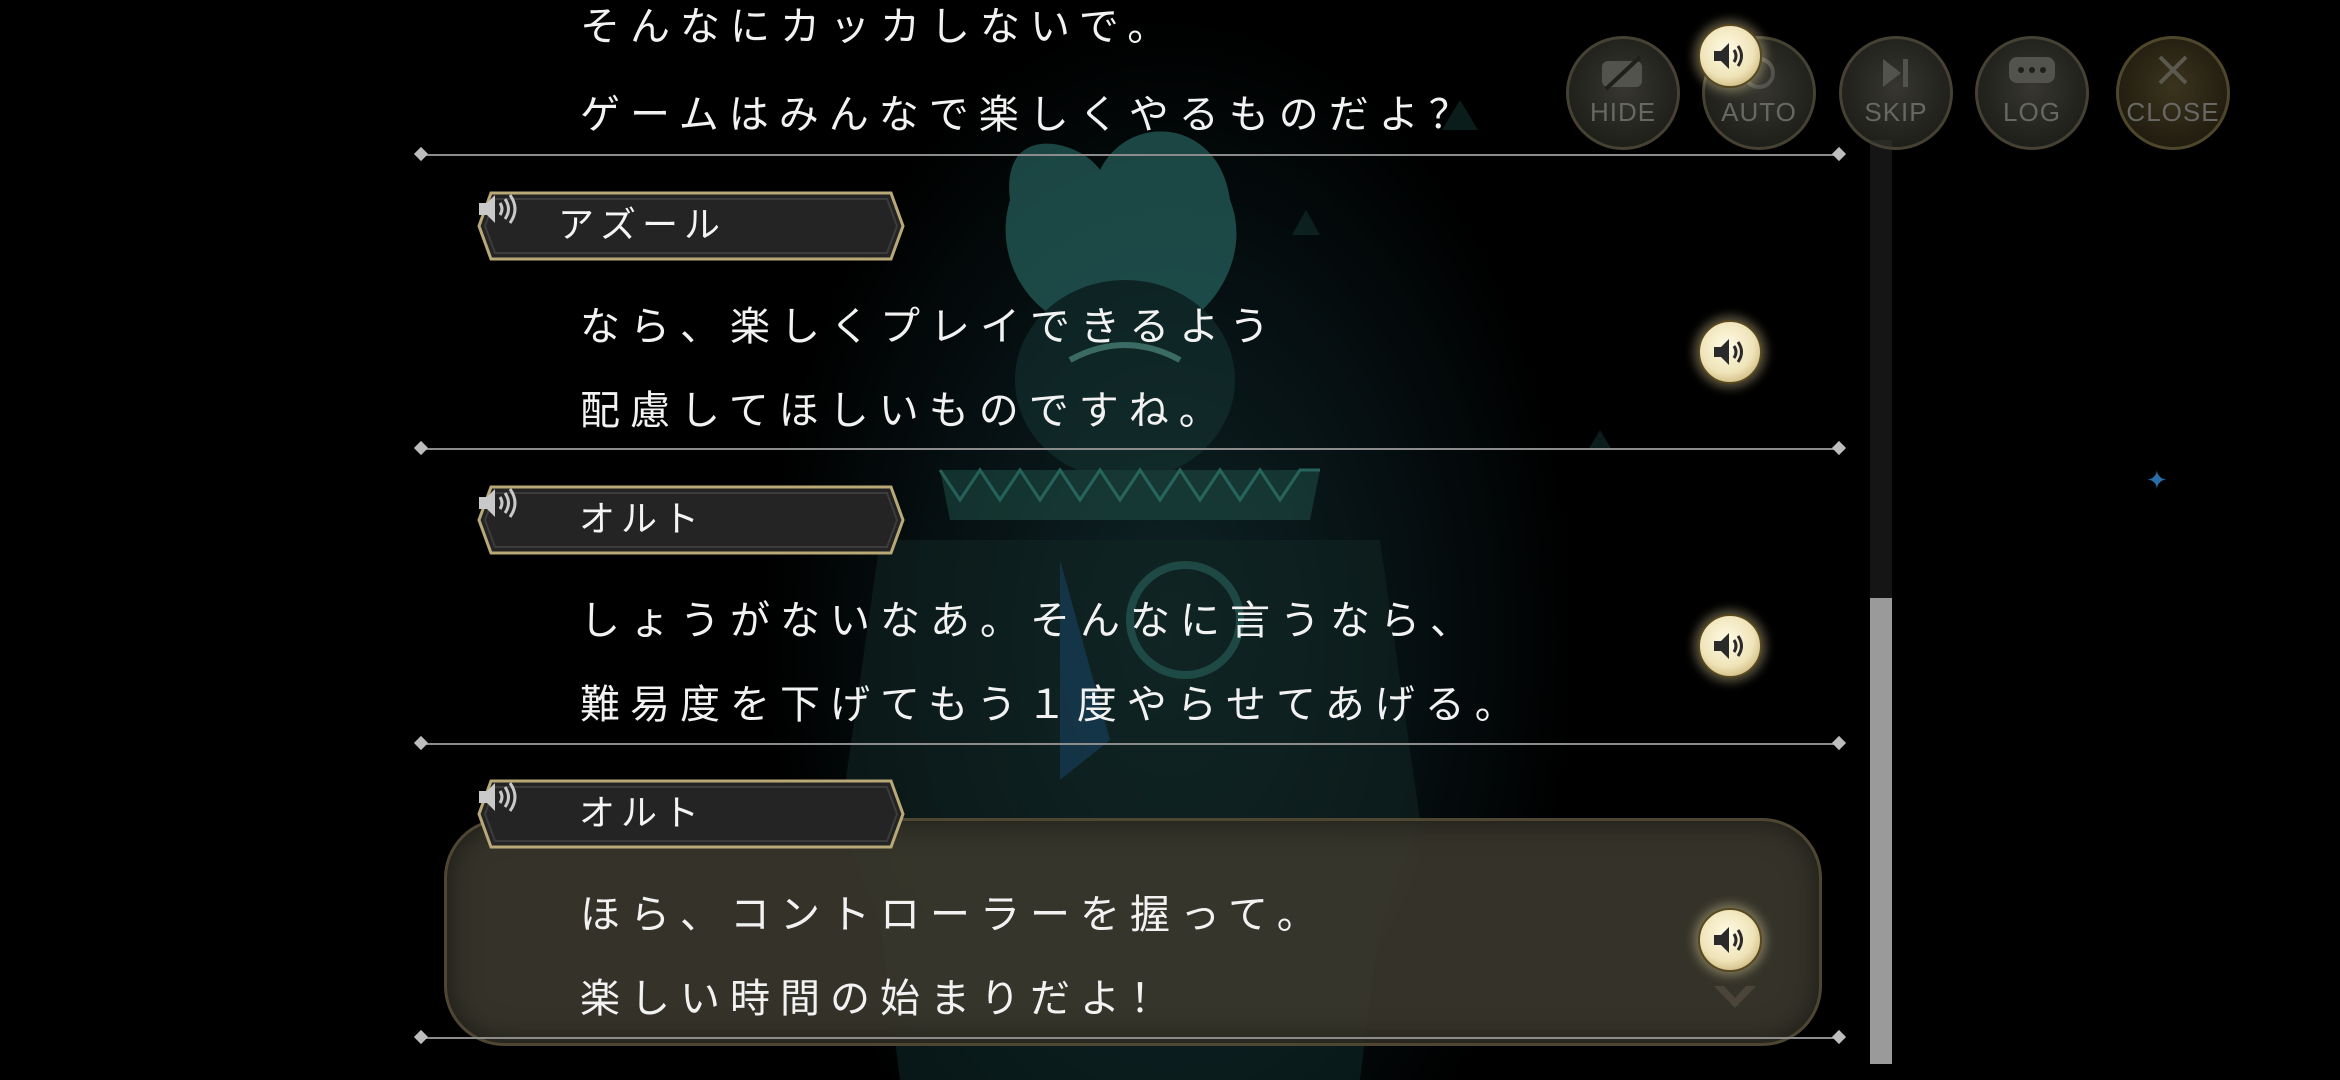 This screenshot has width=2340, height=1080. Describe the element at coordinates (1622, 73) in the screenshot. I see `hide-icon` at that location.